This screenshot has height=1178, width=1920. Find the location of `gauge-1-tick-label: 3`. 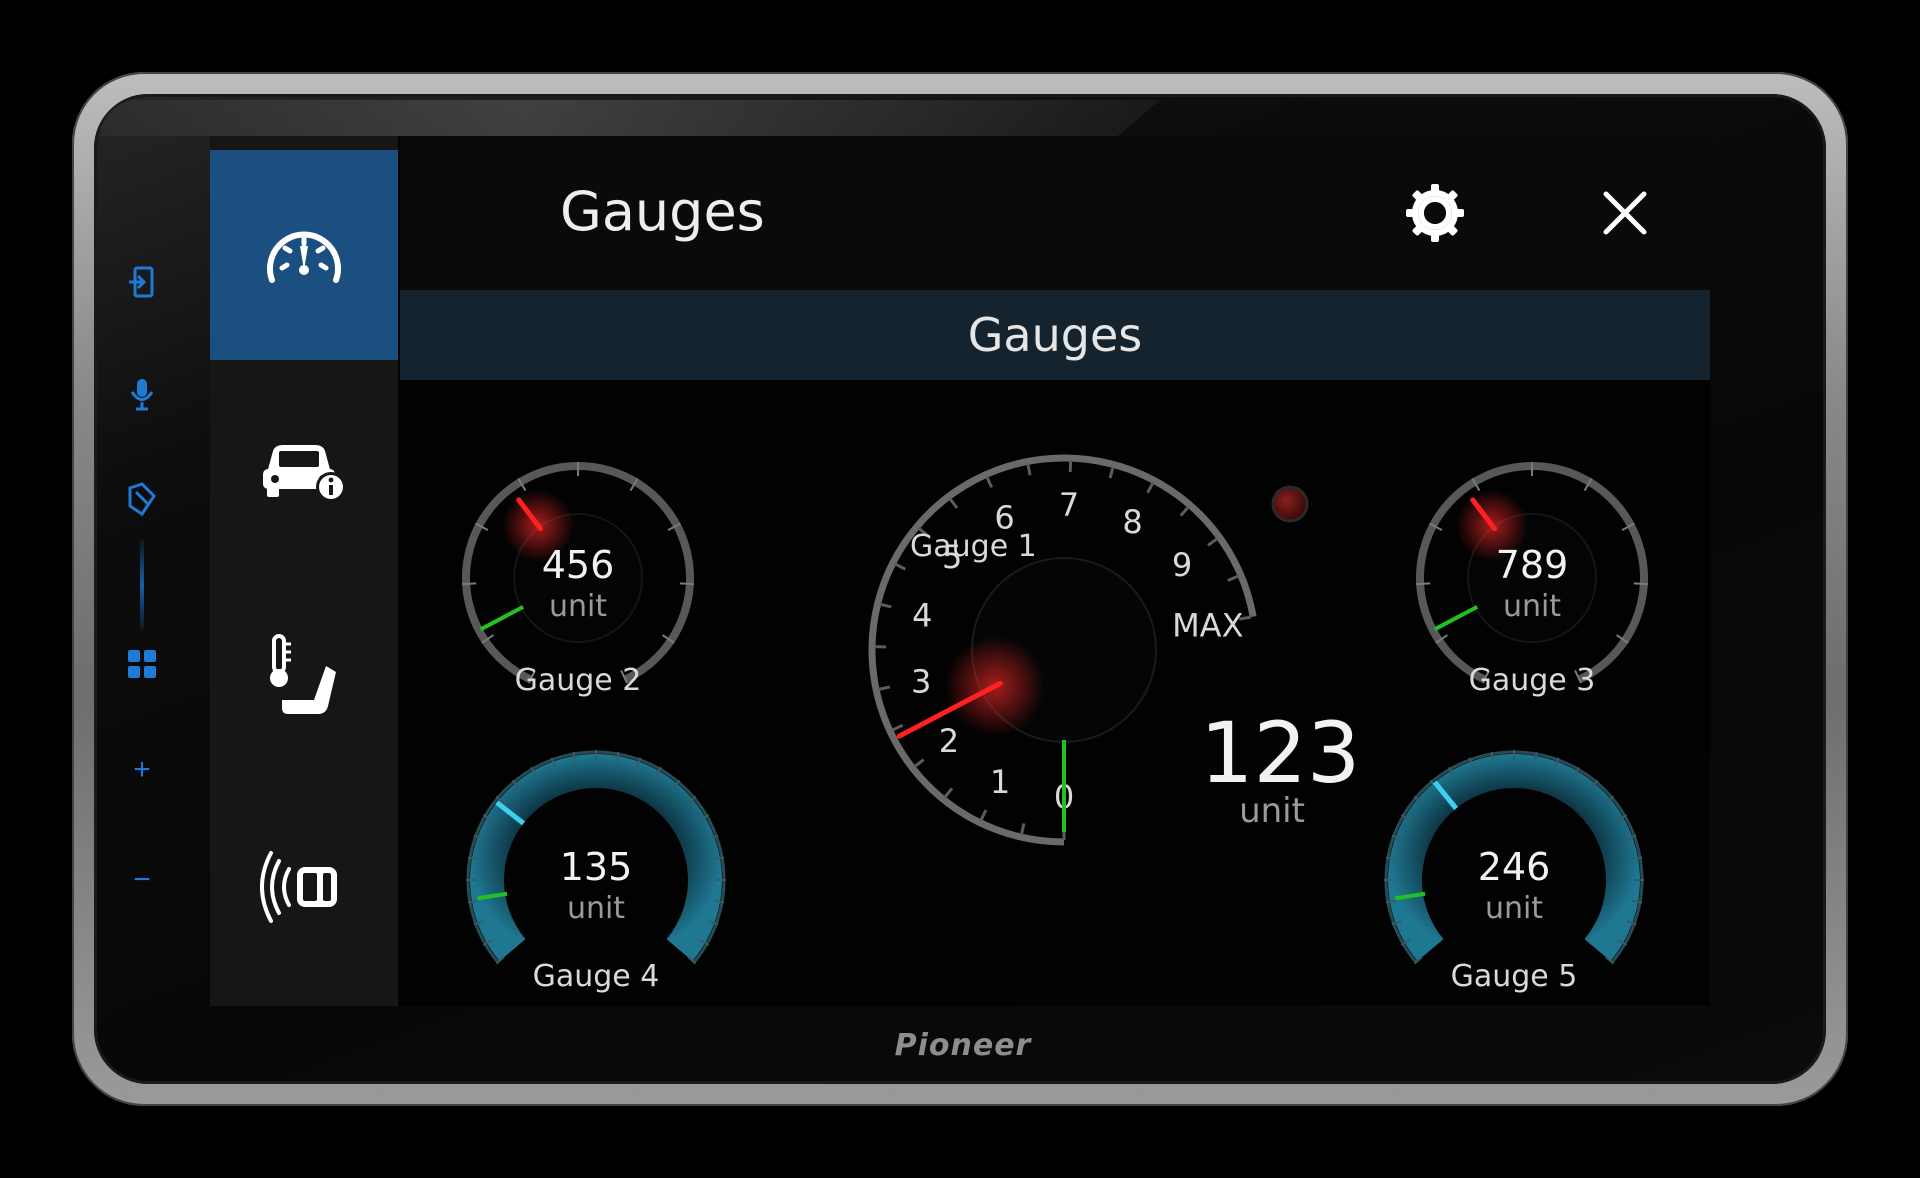

gauge-1-tick-label: 3 is located at coordinates (921, 681).